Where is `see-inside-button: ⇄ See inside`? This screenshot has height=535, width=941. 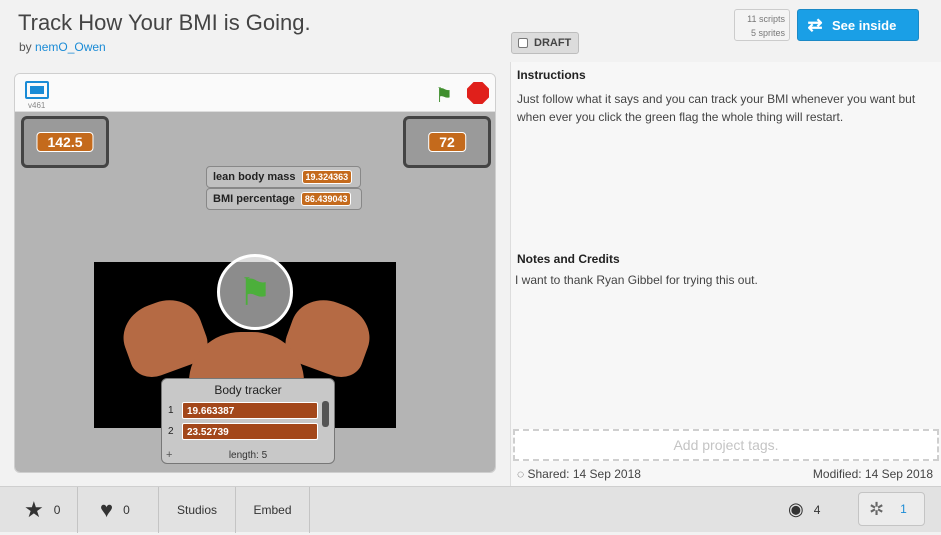 see-inside-button: ⇄ See inside is located at coordinates (858, 25).